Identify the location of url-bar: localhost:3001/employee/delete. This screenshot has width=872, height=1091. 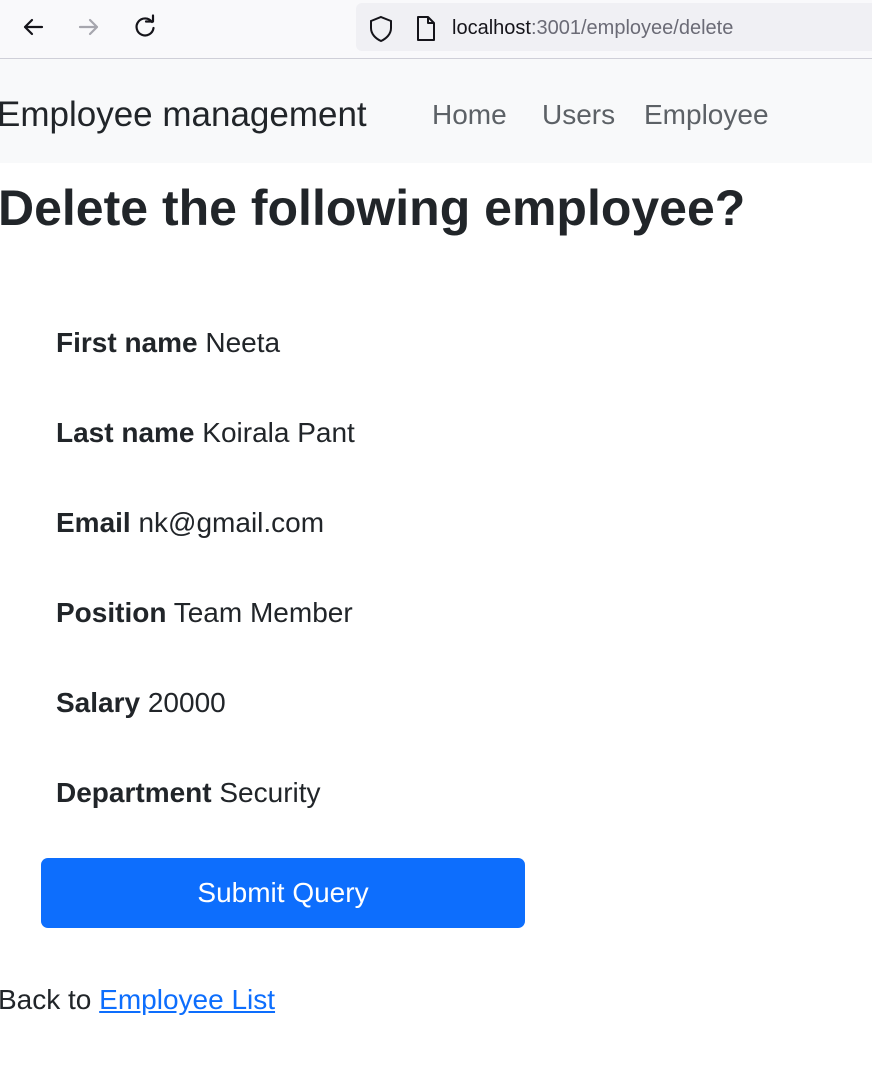
(614, 27).